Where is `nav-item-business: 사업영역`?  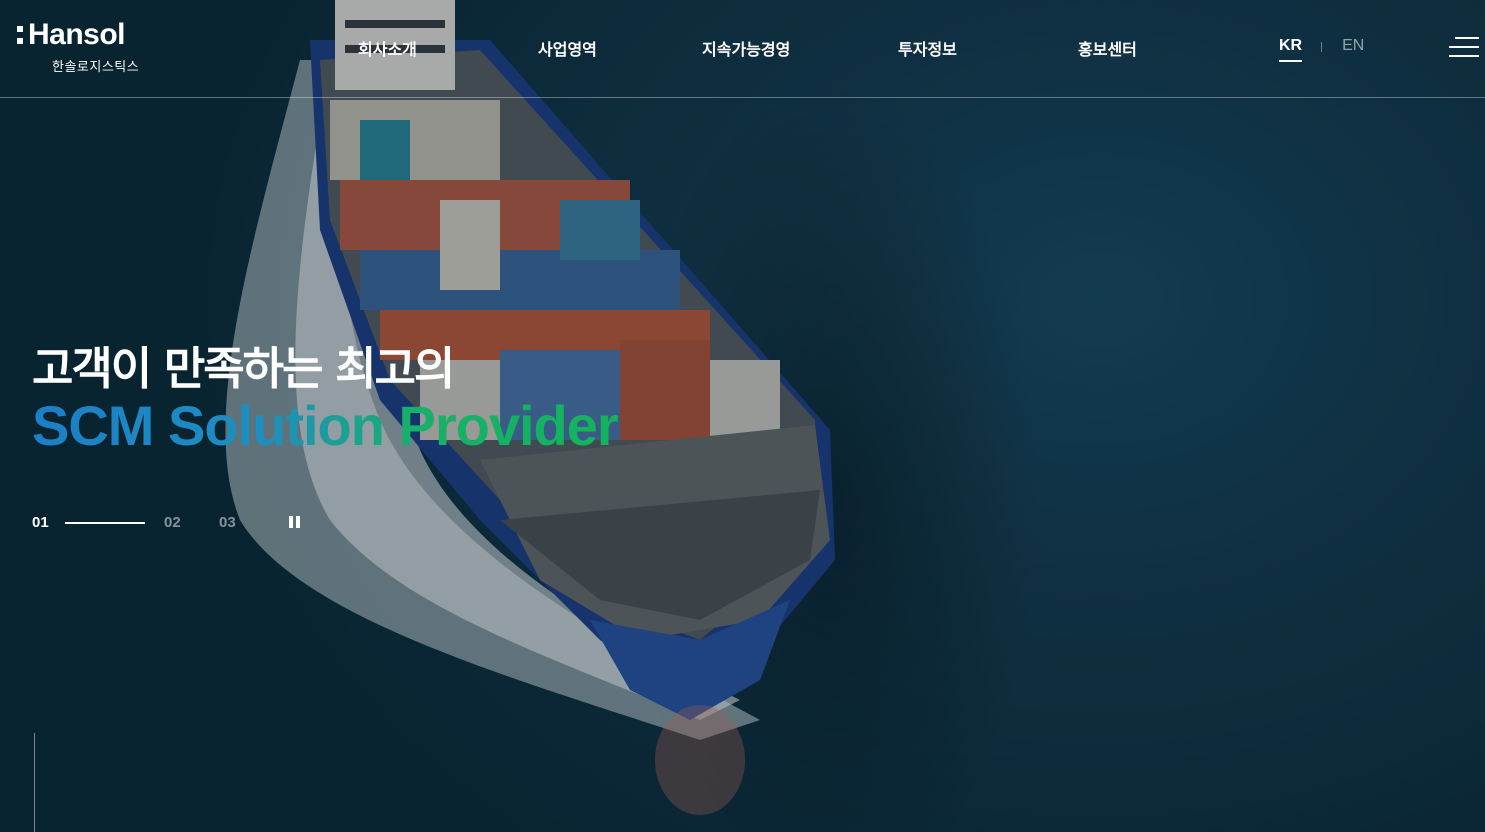 nav-item-business: 사업영역 is located at coordinates (567, 48).